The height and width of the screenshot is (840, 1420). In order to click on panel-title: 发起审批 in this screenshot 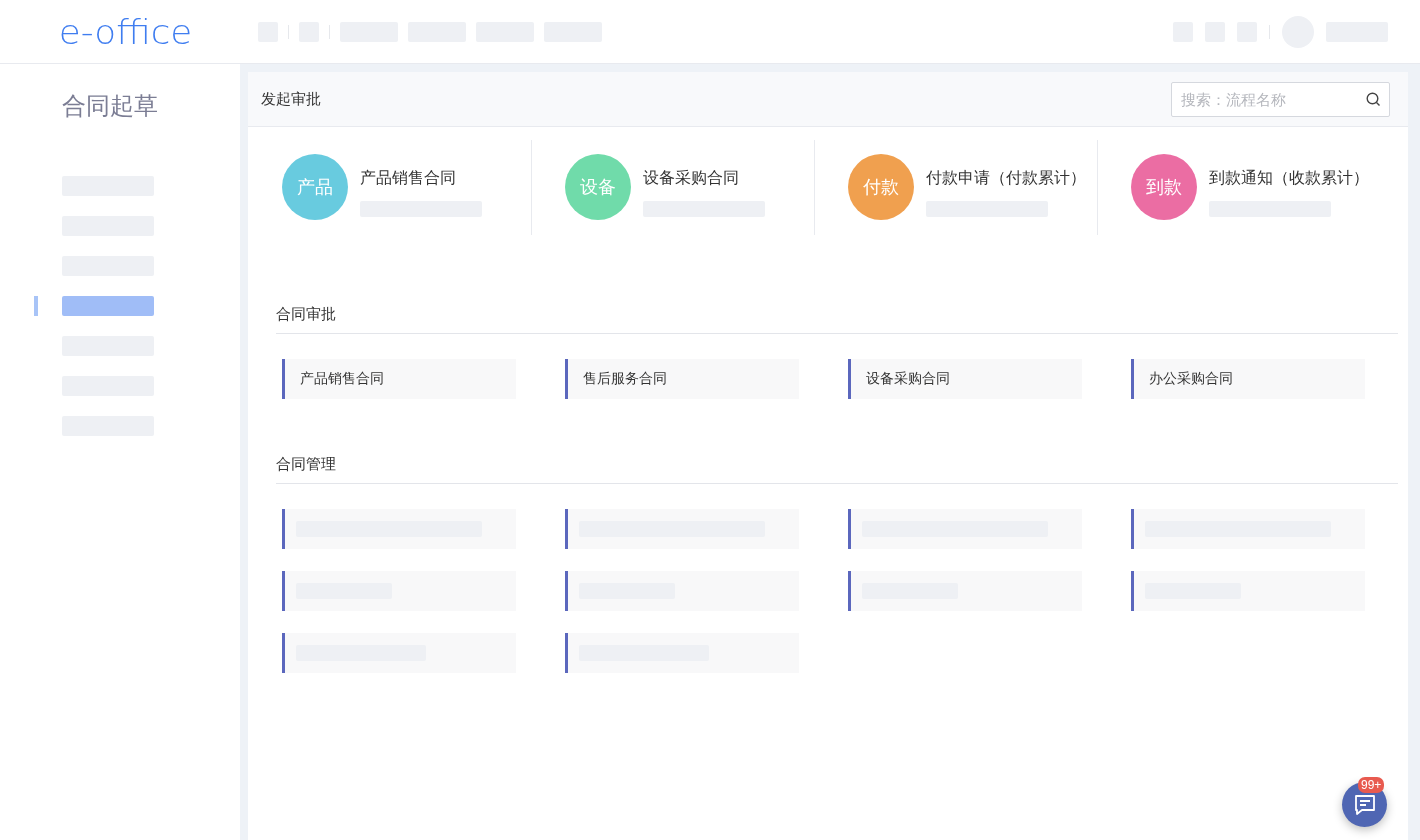, I will do `click(291, 99)`.